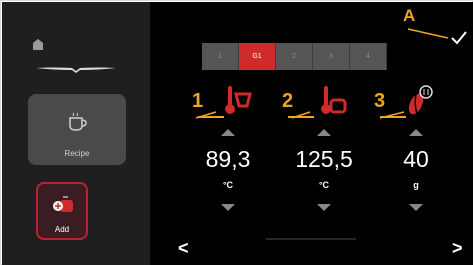 This screenshot has height=265, width=473. I want to click on cup-icon, so click(78, 121).